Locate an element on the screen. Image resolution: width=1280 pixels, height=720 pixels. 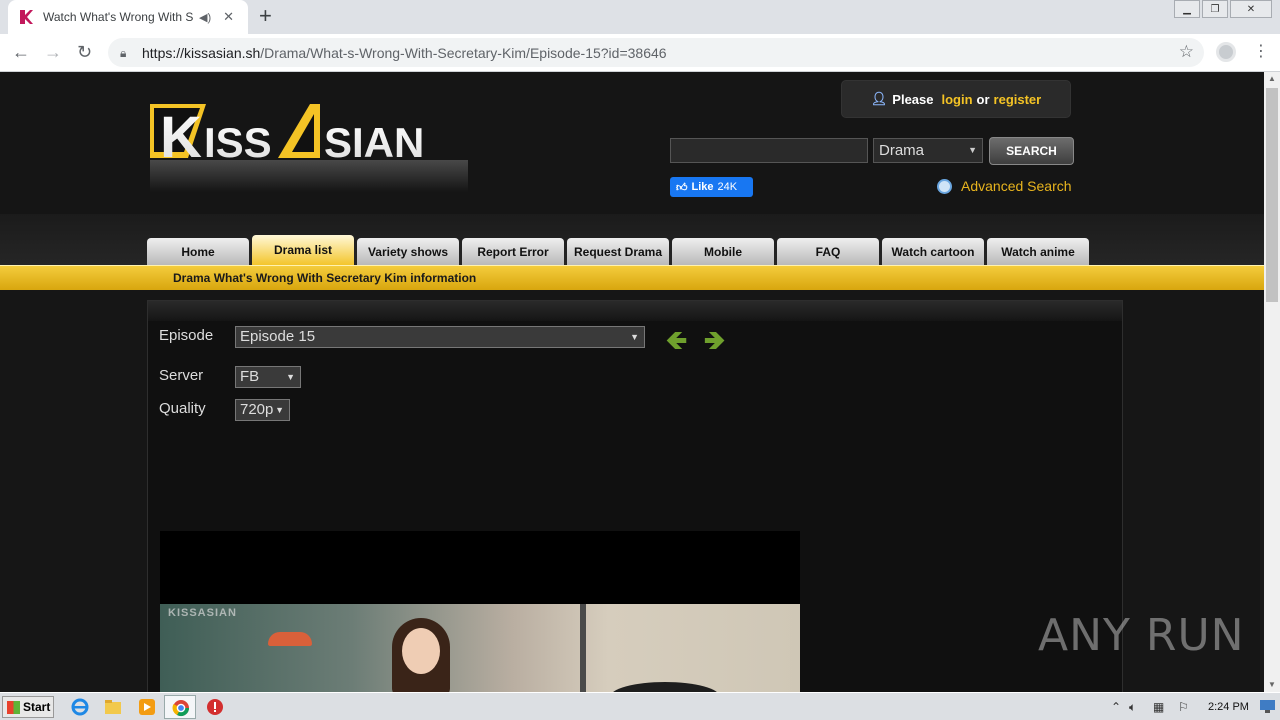
lamp-shape is located at coordinates (290, 639).